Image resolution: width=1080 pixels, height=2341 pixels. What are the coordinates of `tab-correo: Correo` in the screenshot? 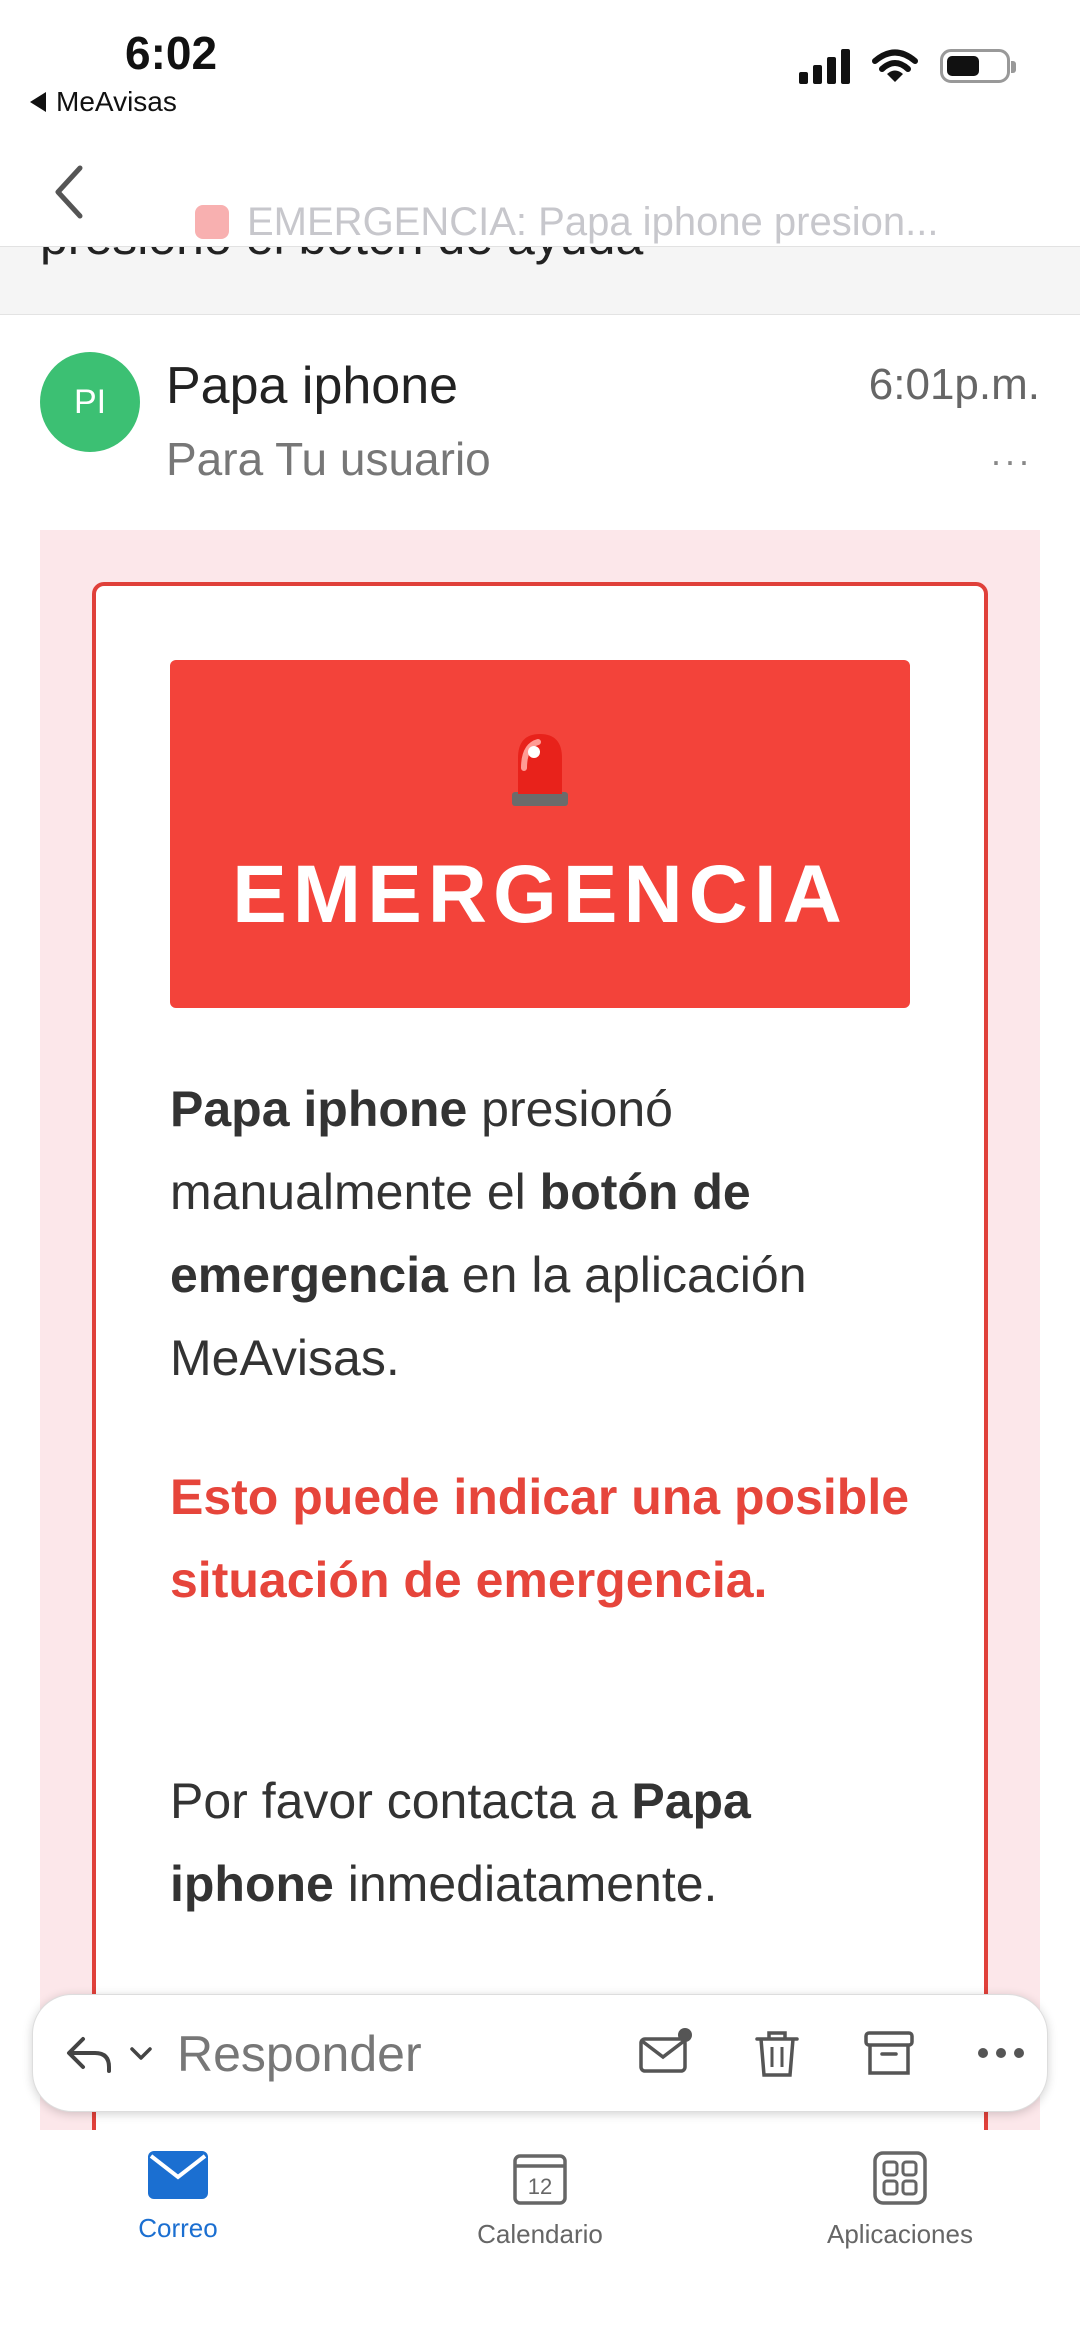 It's located at (178, 2197).